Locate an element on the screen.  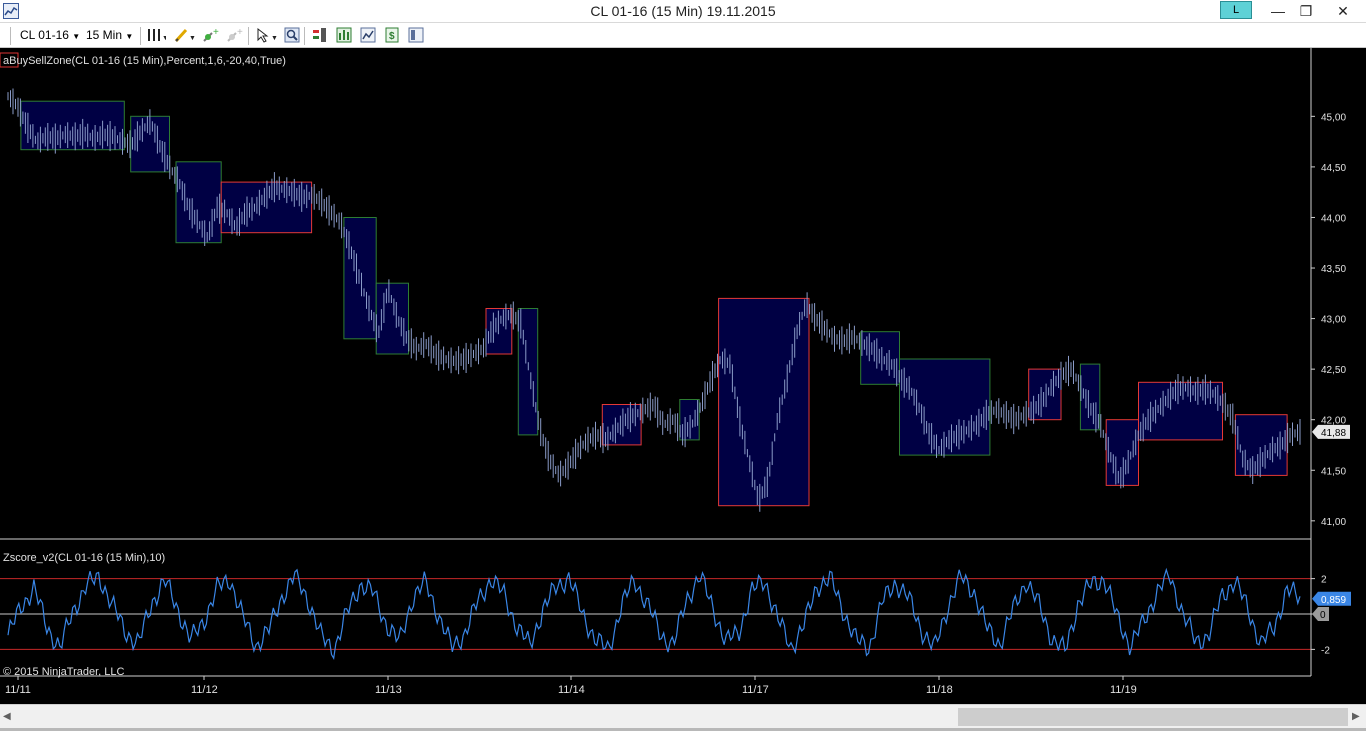
copyright-text: © 2015 NinjaTrader, LLC is located at coordinates (63, 672).